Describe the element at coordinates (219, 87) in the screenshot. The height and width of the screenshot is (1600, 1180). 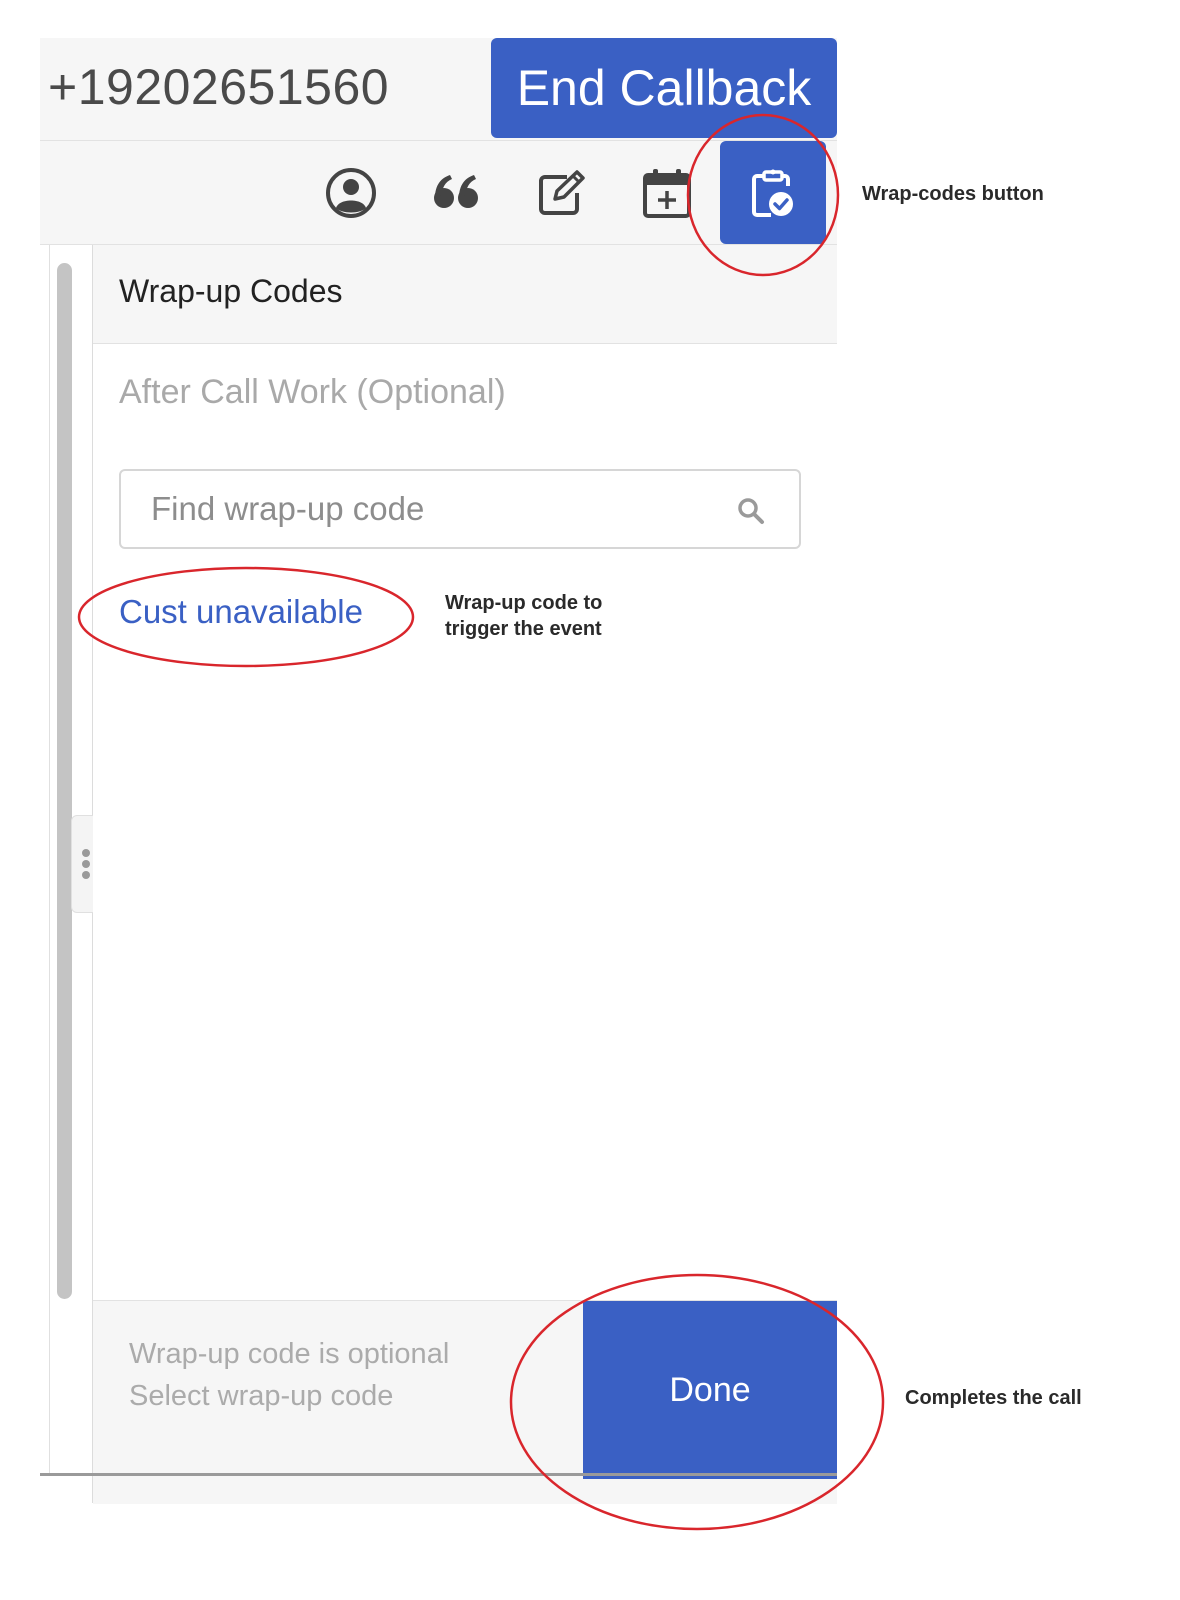
I see `phone-number: +19202651560` at that location.